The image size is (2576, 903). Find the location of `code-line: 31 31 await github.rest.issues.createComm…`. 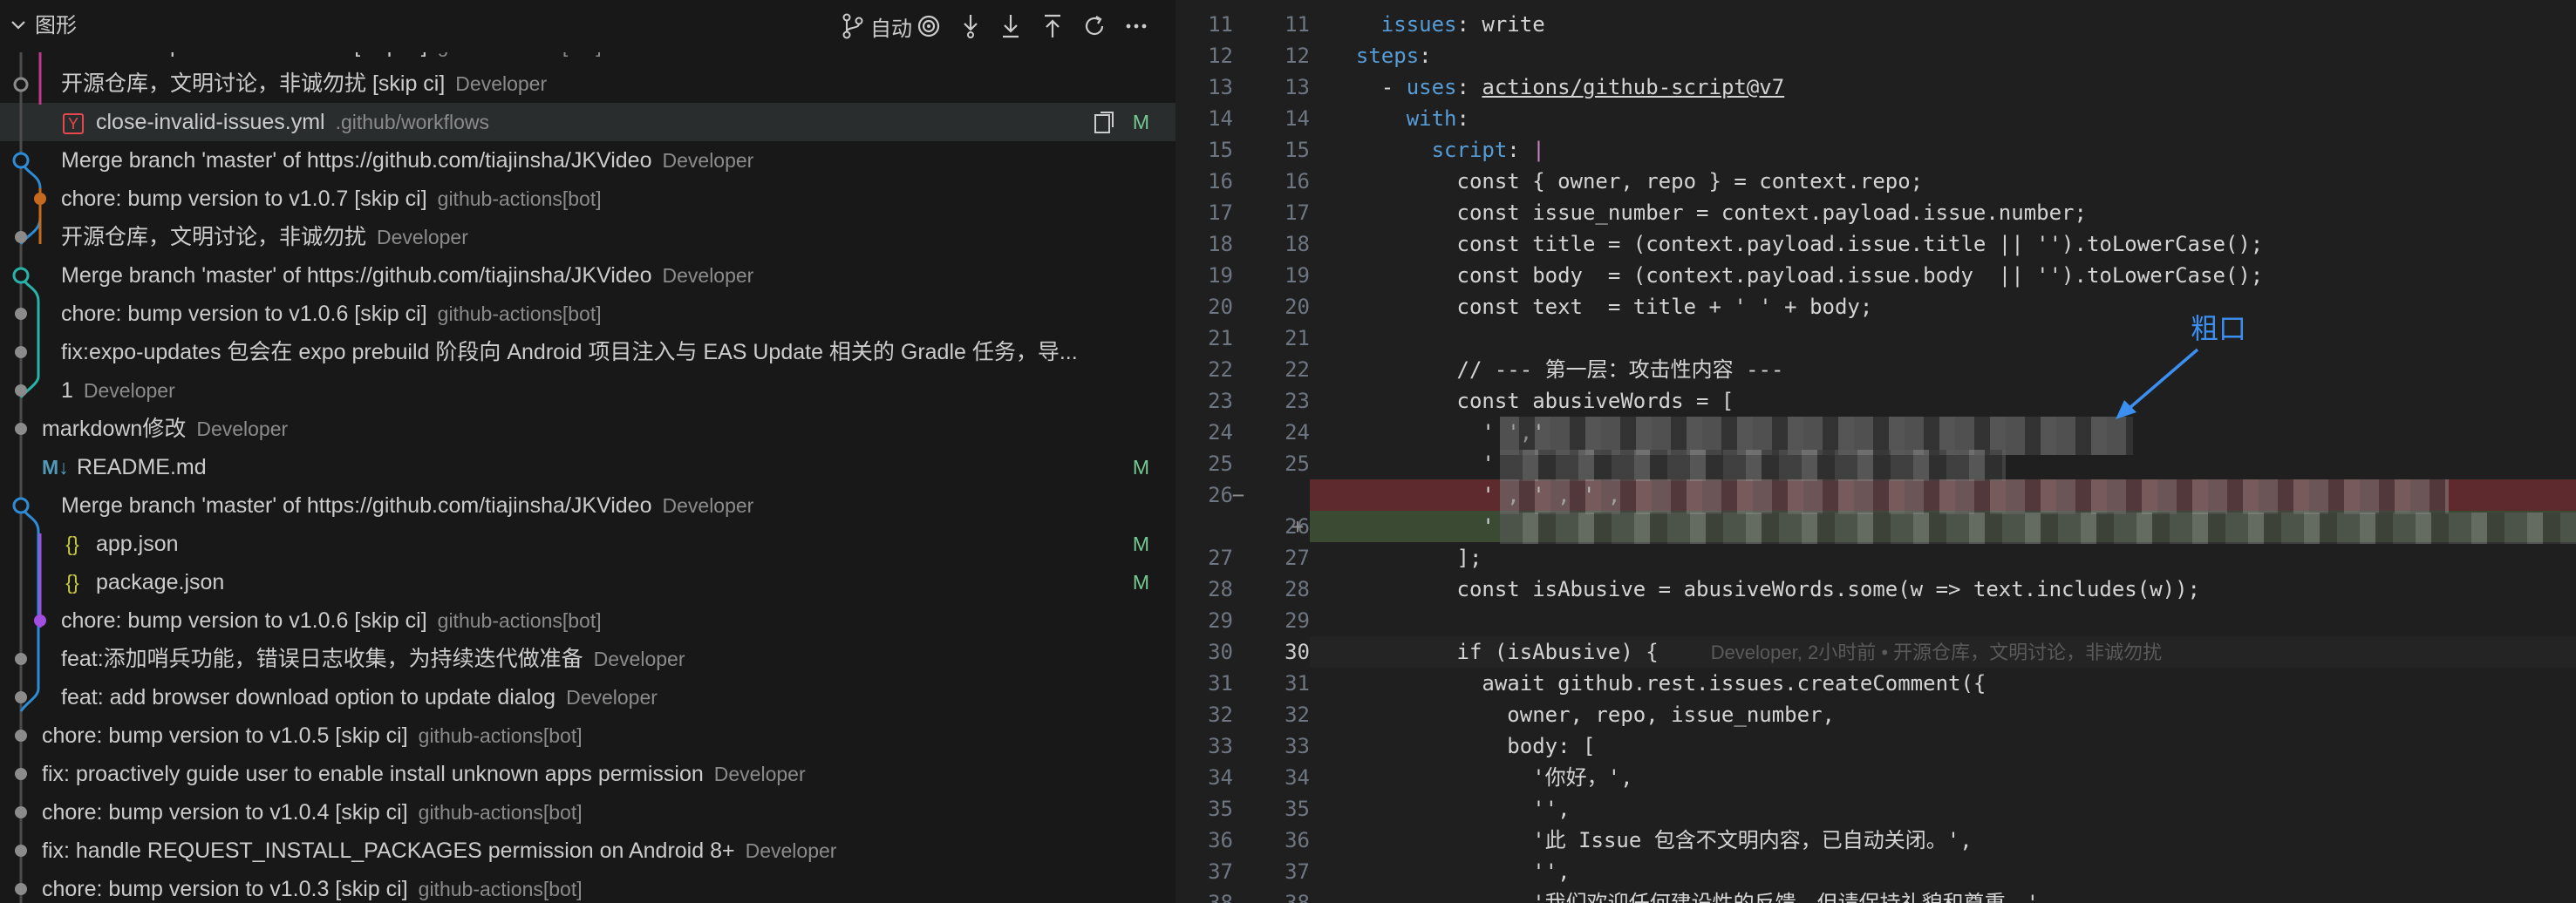

code-line: 31 31 await github.rest.issues.createComm… is located at coordinates (1876, 683).